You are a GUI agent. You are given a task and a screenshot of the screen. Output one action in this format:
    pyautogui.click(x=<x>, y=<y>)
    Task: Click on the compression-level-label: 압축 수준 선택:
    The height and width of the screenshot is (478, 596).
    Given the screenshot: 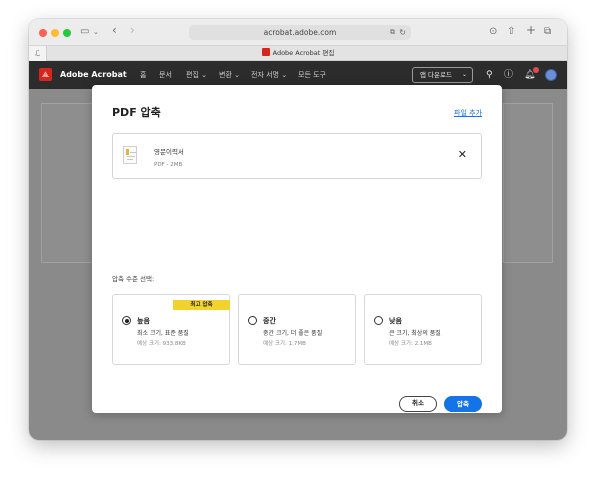 What is the action you would take?
    pyautogui.click(x=133, y=279)
    